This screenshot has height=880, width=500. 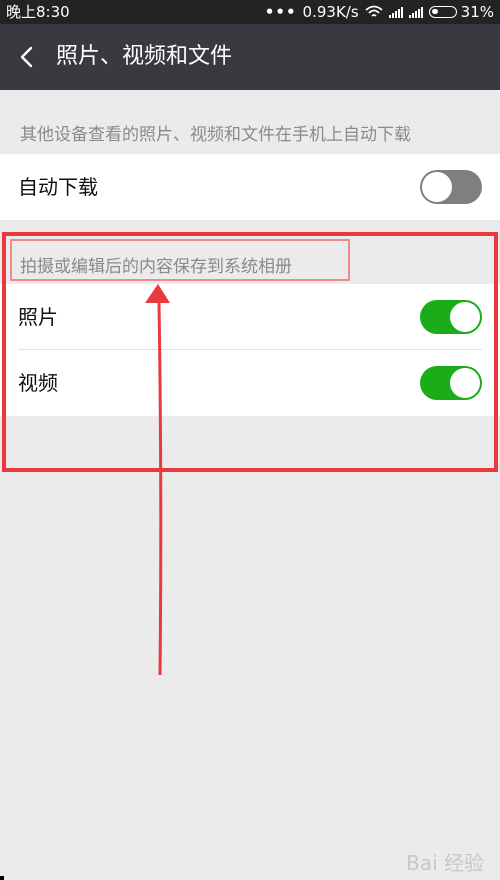 I want to click on watermark: Bai 经验, so click(x=445, y=863).